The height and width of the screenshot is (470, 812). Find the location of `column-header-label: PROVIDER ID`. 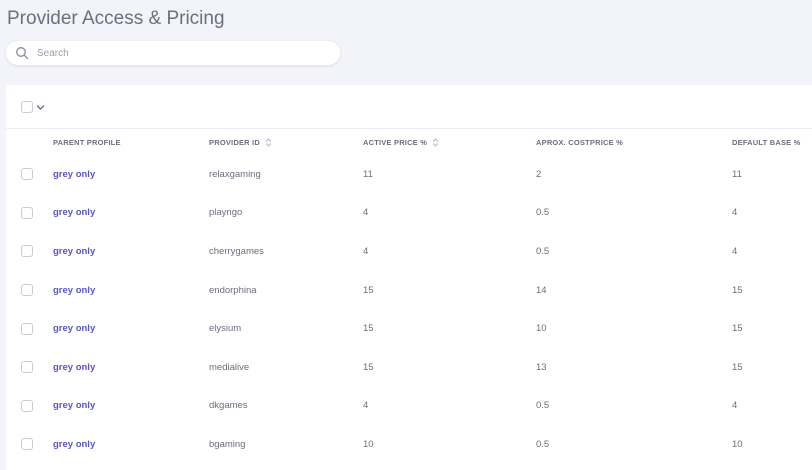

column-header-label: PROVIDER ID is located at coordinates (234, 142).